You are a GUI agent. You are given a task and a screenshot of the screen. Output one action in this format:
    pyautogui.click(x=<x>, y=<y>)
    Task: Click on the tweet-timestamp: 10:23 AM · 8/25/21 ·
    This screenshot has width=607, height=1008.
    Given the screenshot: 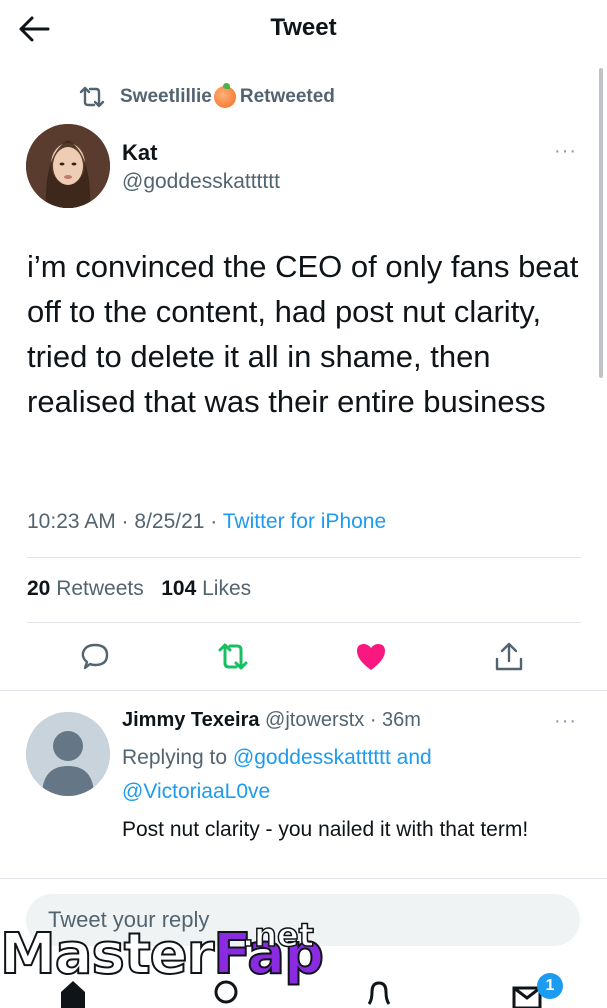 What is the action you would take?
    pyautogui.click(x=125, y=521)
    